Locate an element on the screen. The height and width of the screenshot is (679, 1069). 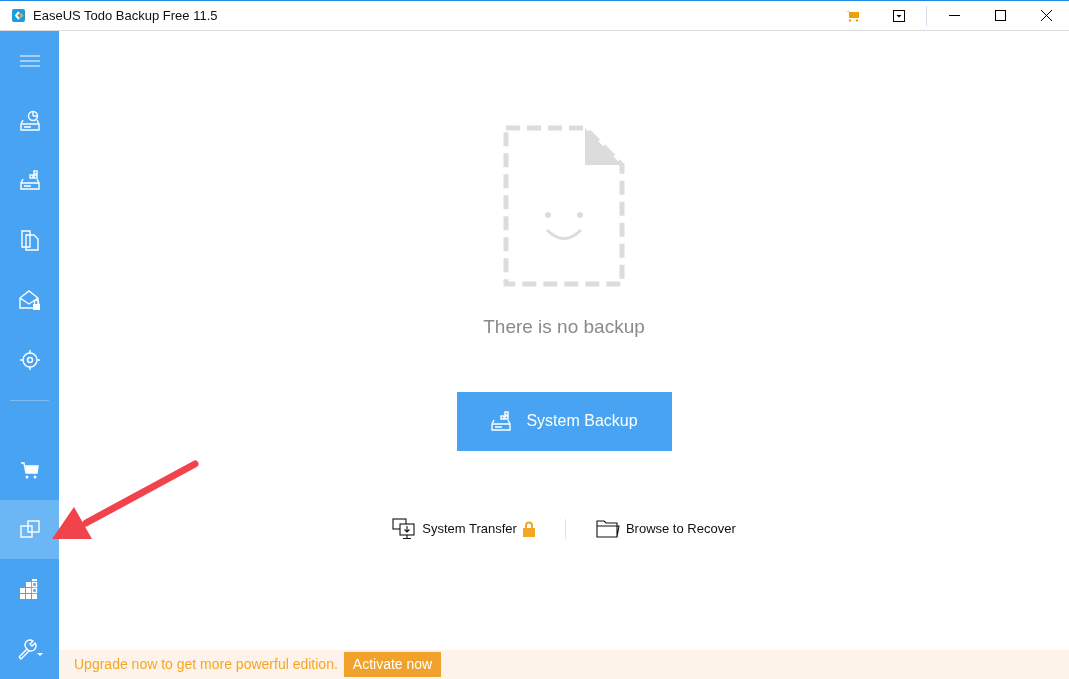
folder-icon is located at coordinates (607, 528).